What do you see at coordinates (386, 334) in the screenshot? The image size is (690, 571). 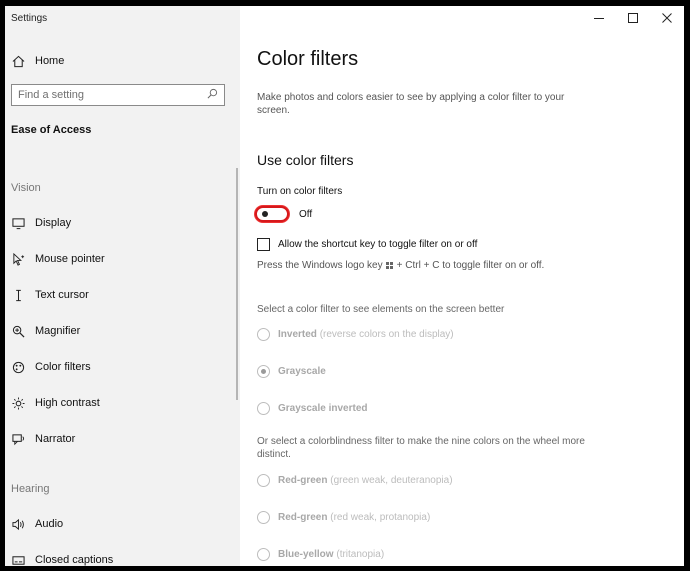 I see `radio-detail: (reverse colors on the display)` at bounding box center [386, 334].